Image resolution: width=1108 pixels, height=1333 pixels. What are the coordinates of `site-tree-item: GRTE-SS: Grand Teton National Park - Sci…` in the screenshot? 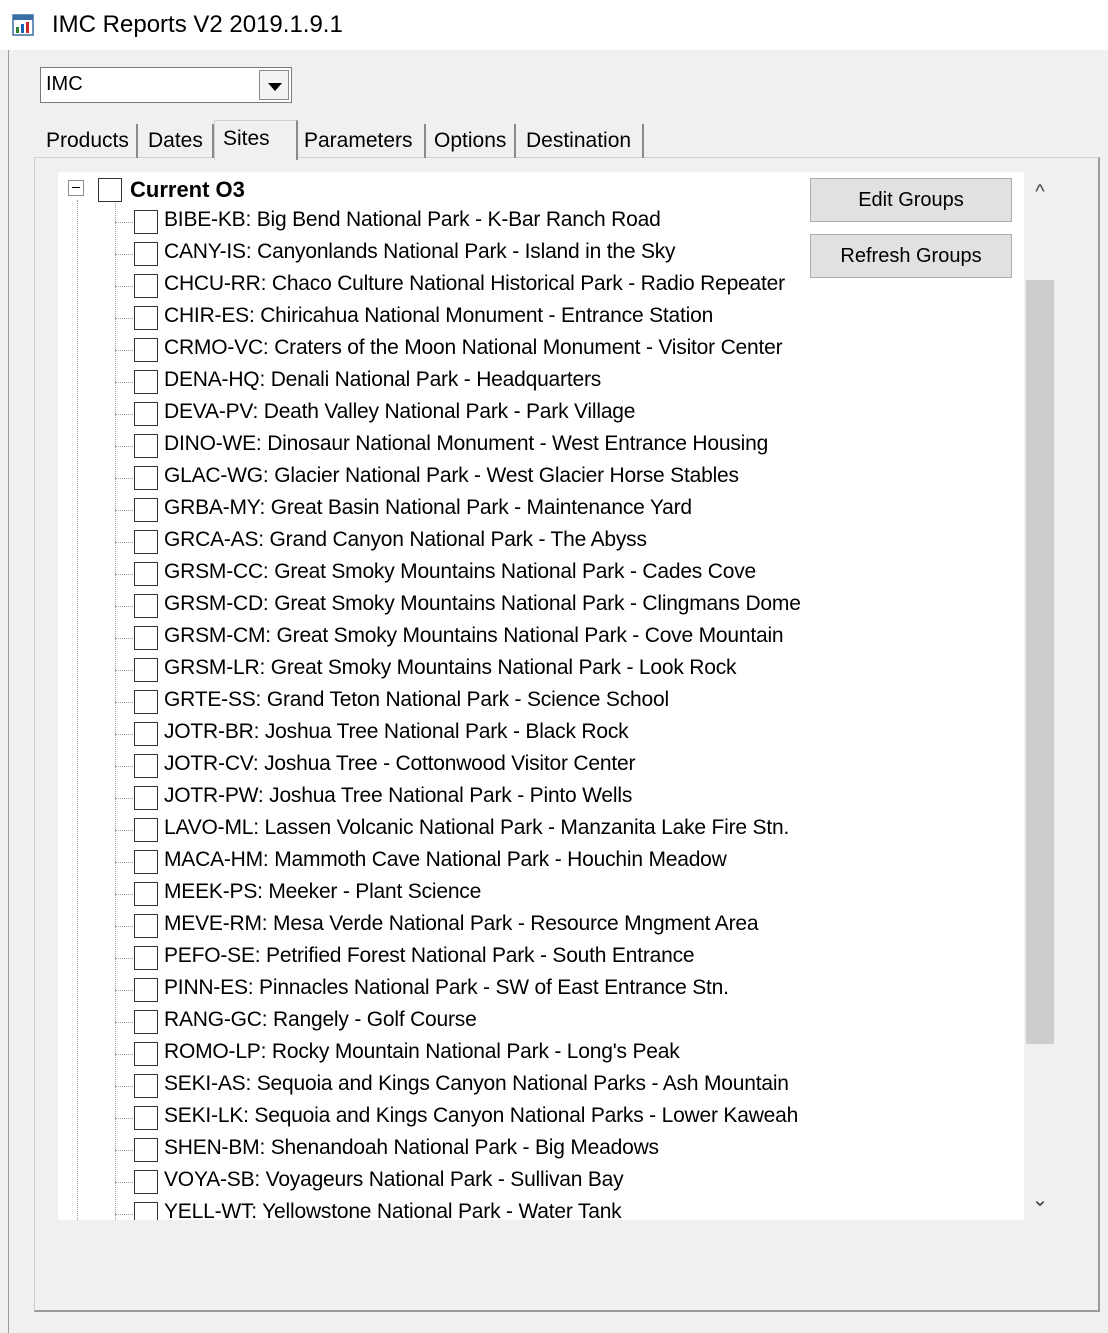 It's located at (538, 702).